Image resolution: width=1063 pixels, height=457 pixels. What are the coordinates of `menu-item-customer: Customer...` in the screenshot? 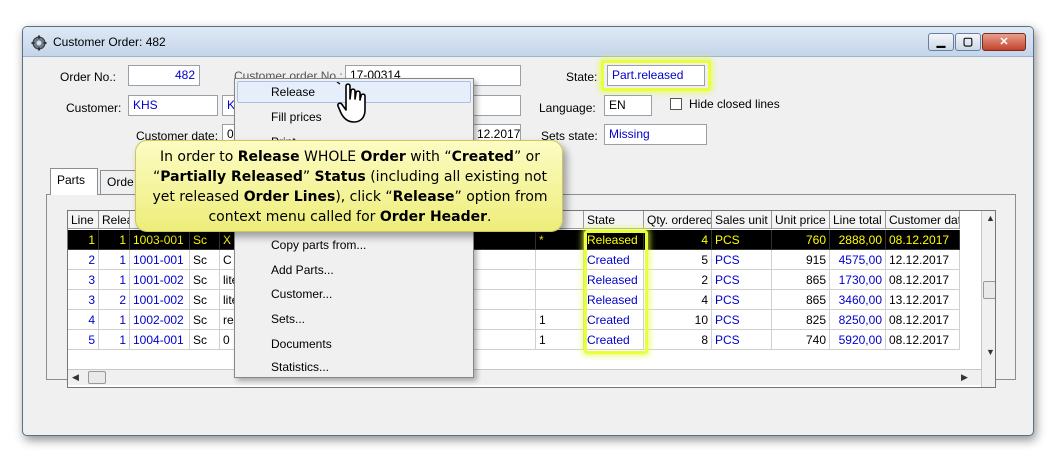 It's located at (301, 294).